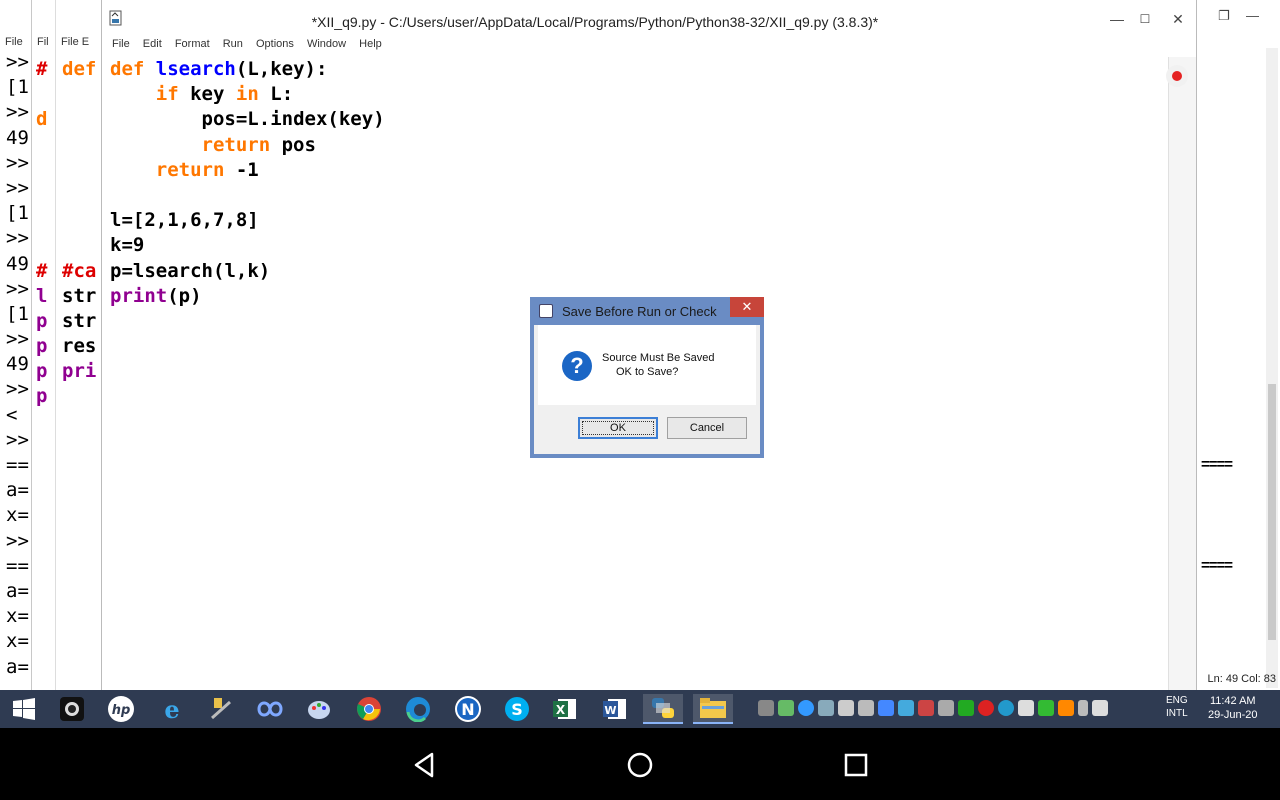 This screenshot has width=1280, height=800. I want to click on paint-icon, so click(319, 709).